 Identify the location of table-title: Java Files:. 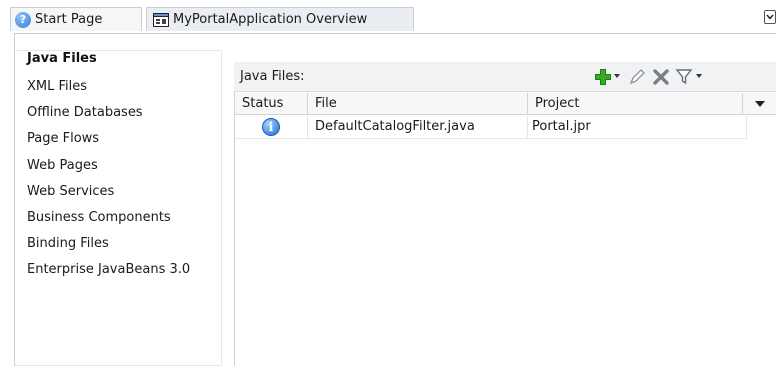
(272, 76).